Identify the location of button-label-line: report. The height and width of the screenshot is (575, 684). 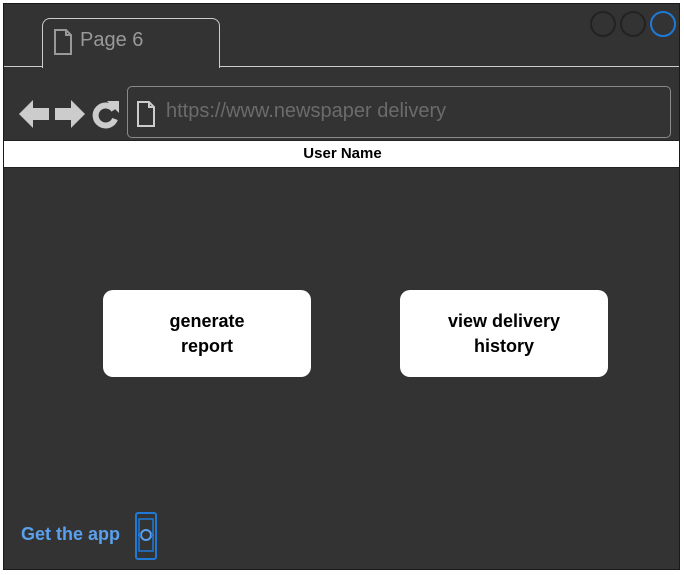
(206, 345).